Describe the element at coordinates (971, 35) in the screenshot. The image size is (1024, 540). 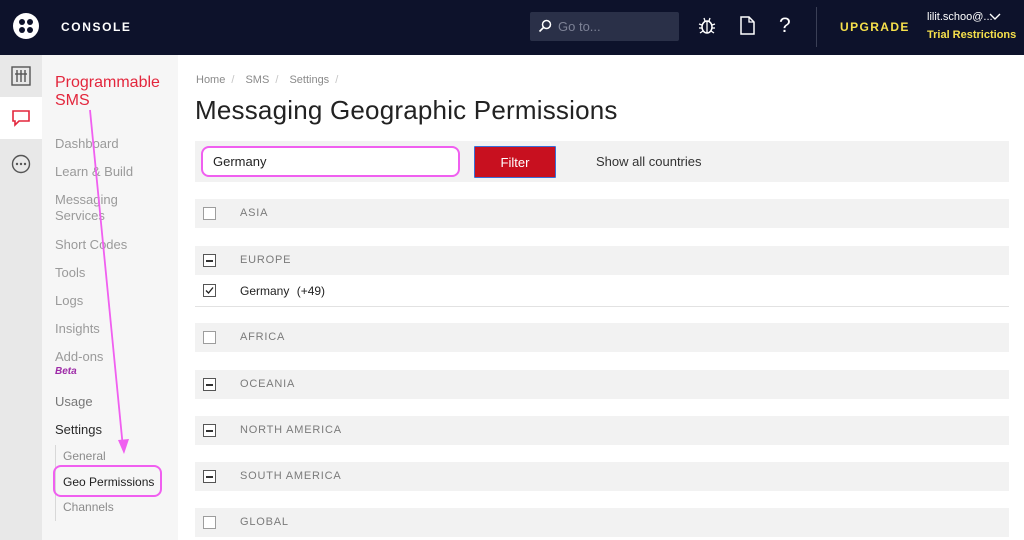
I see `trial-restrictions-link: Trial Restrictions` at that location.